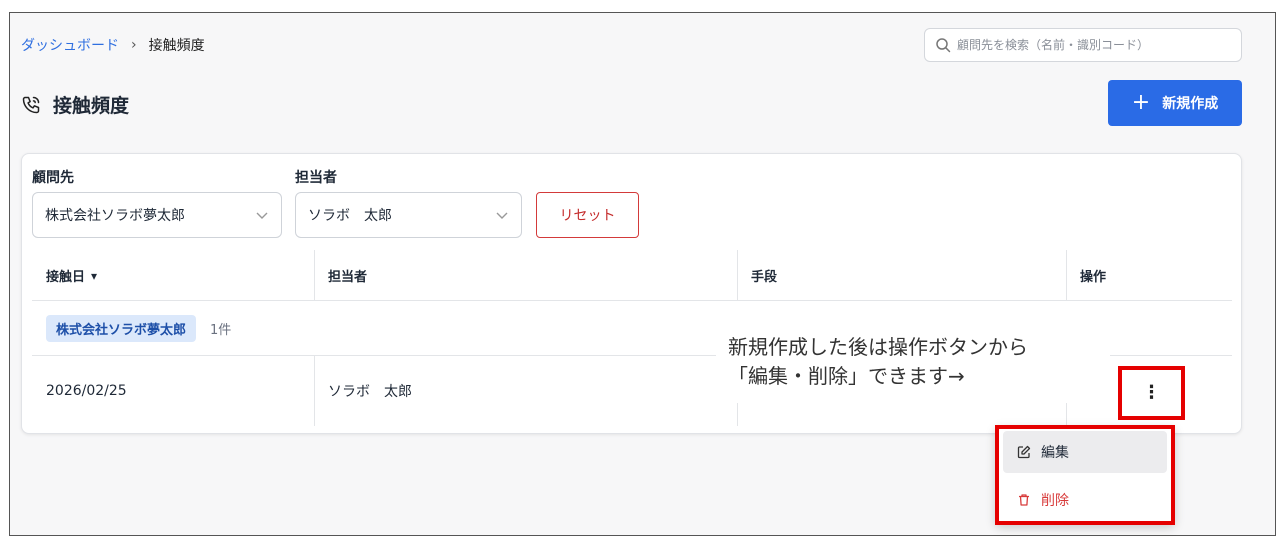  I want to click on page-heading: 接触頻度, so click(75, 104).